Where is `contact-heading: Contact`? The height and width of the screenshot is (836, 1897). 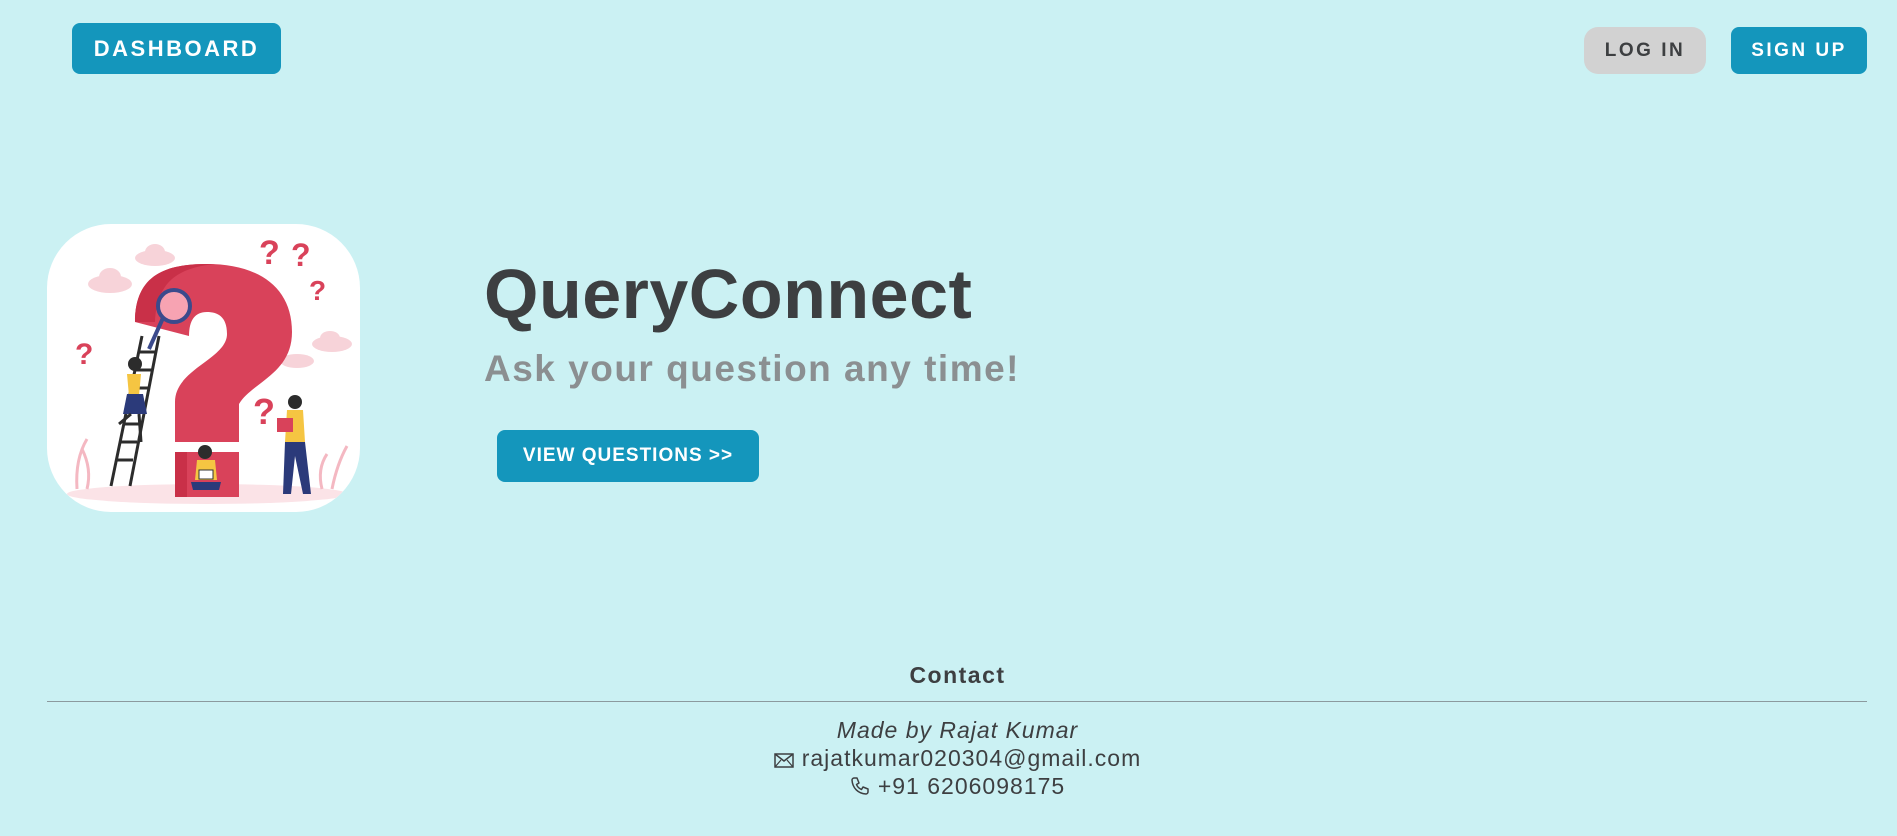 contact-heading: Contact is located at coordinates (957, 675).